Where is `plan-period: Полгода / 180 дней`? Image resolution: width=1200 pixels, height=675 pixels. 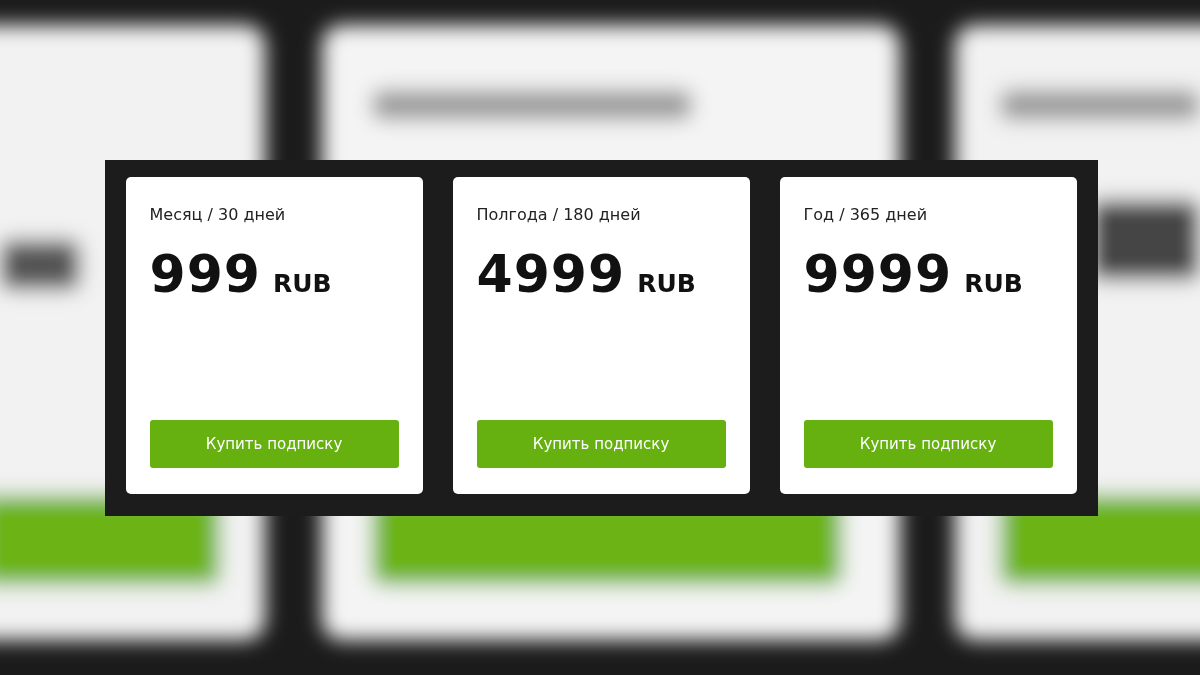
plan-period: Полгода / 180 дней is located at coordinates (559, 214).